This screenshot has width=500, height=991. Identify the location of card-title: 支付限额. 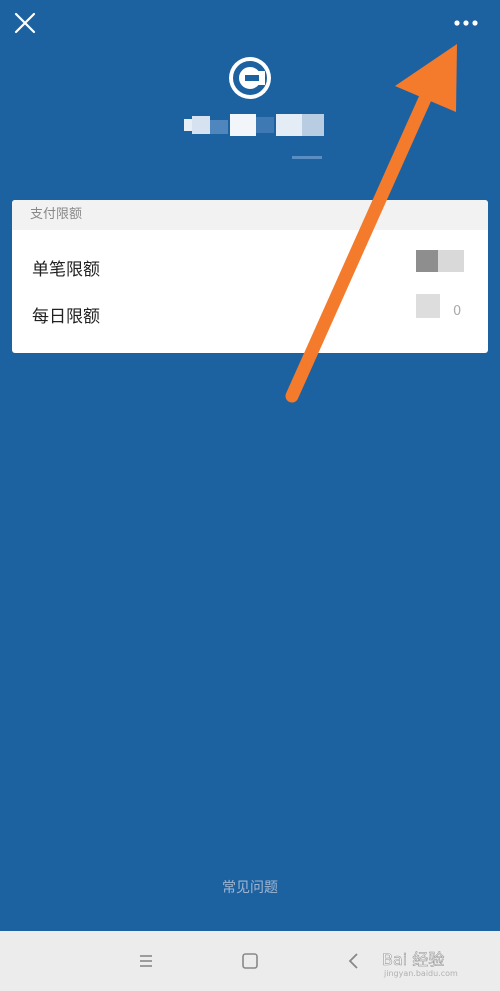
(250, 215).